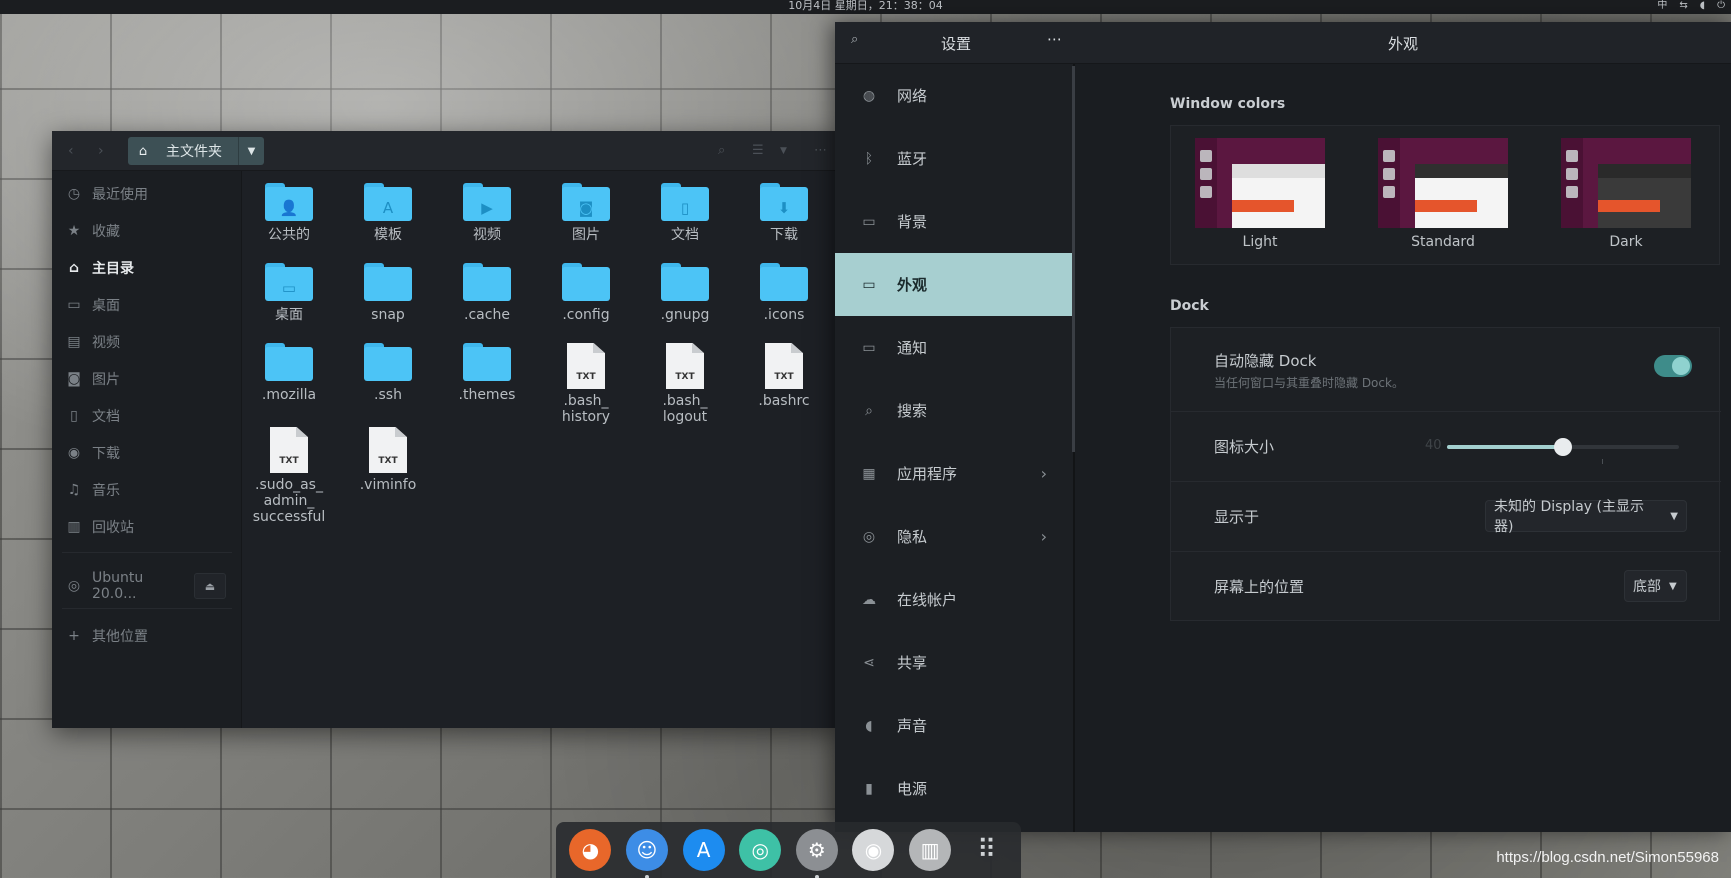  I want to click on path-bar: ⌂ 主文件夹 ▼, so click(196, 151).